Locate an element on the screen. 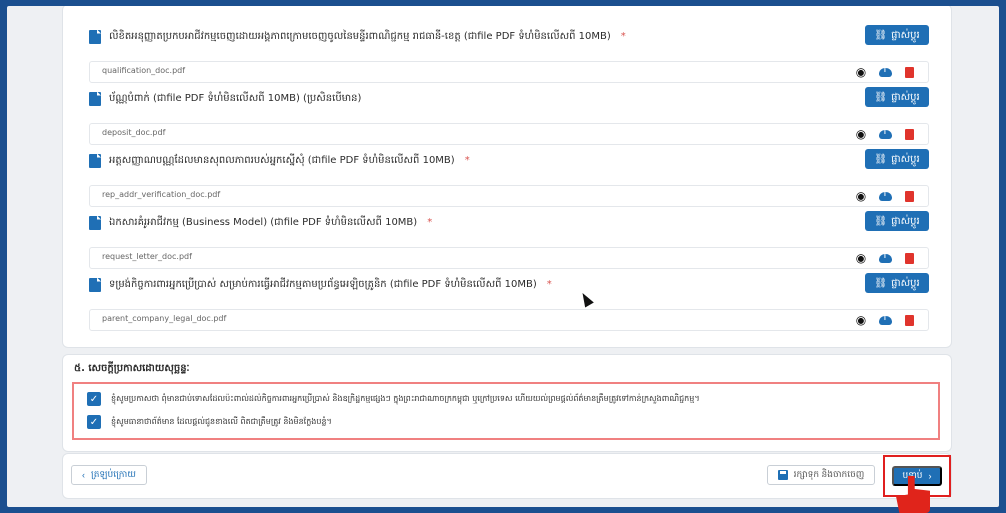 This screenshot has width=1006, height=513. next-button: បន្ទាប់ › is located at coordinates (917, 476).